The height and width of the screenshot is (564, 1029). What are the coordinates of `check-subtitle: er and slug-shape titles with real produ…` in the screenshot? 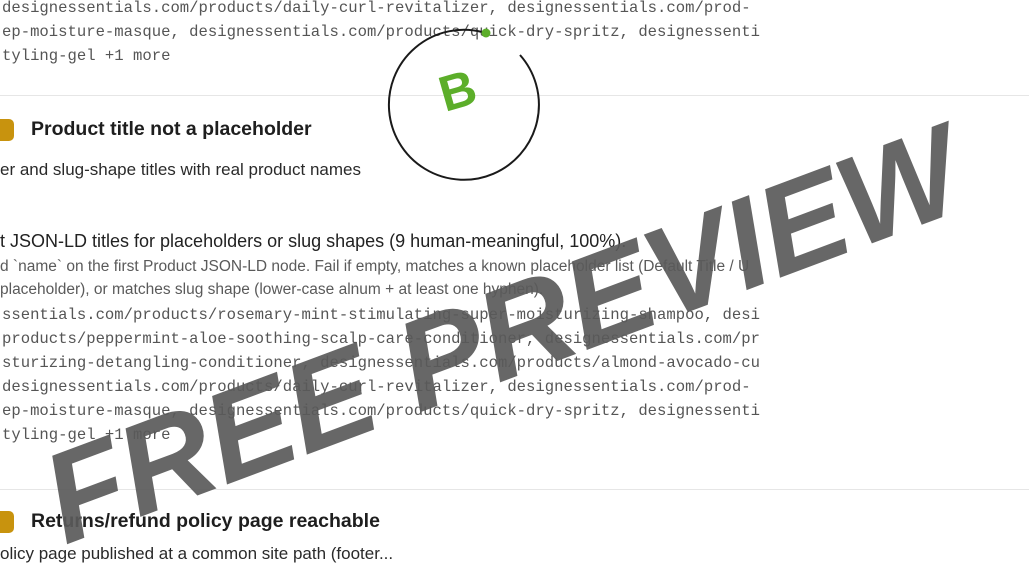 It's located at (180, 169).